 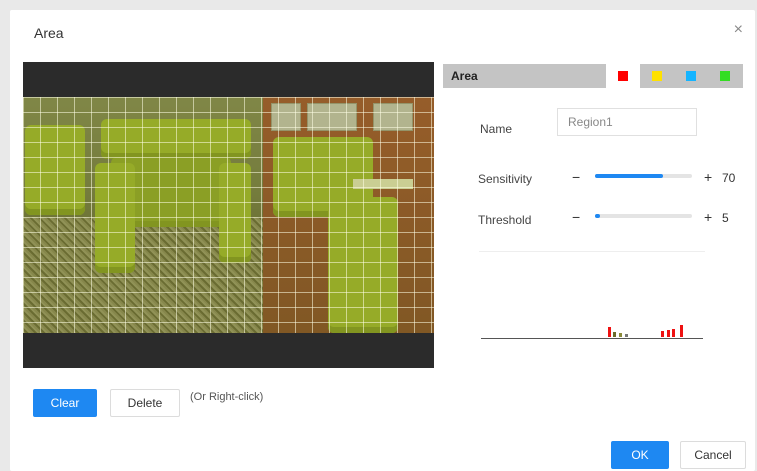 I want to click on sensitivity-value: 70, so click(x=729, y=178).